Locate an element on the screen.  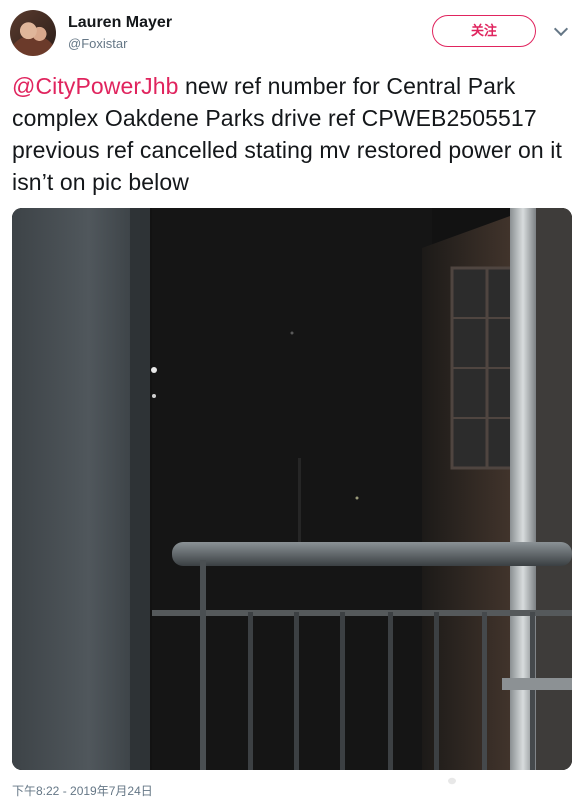
avatar is located at coordinates (33, 33).